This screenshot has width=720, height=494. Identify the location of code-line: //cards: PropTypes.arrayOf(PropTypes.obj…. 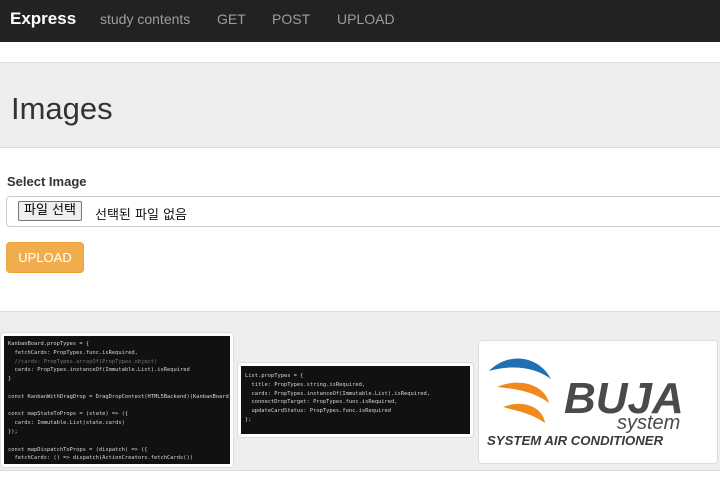
(83, 361).